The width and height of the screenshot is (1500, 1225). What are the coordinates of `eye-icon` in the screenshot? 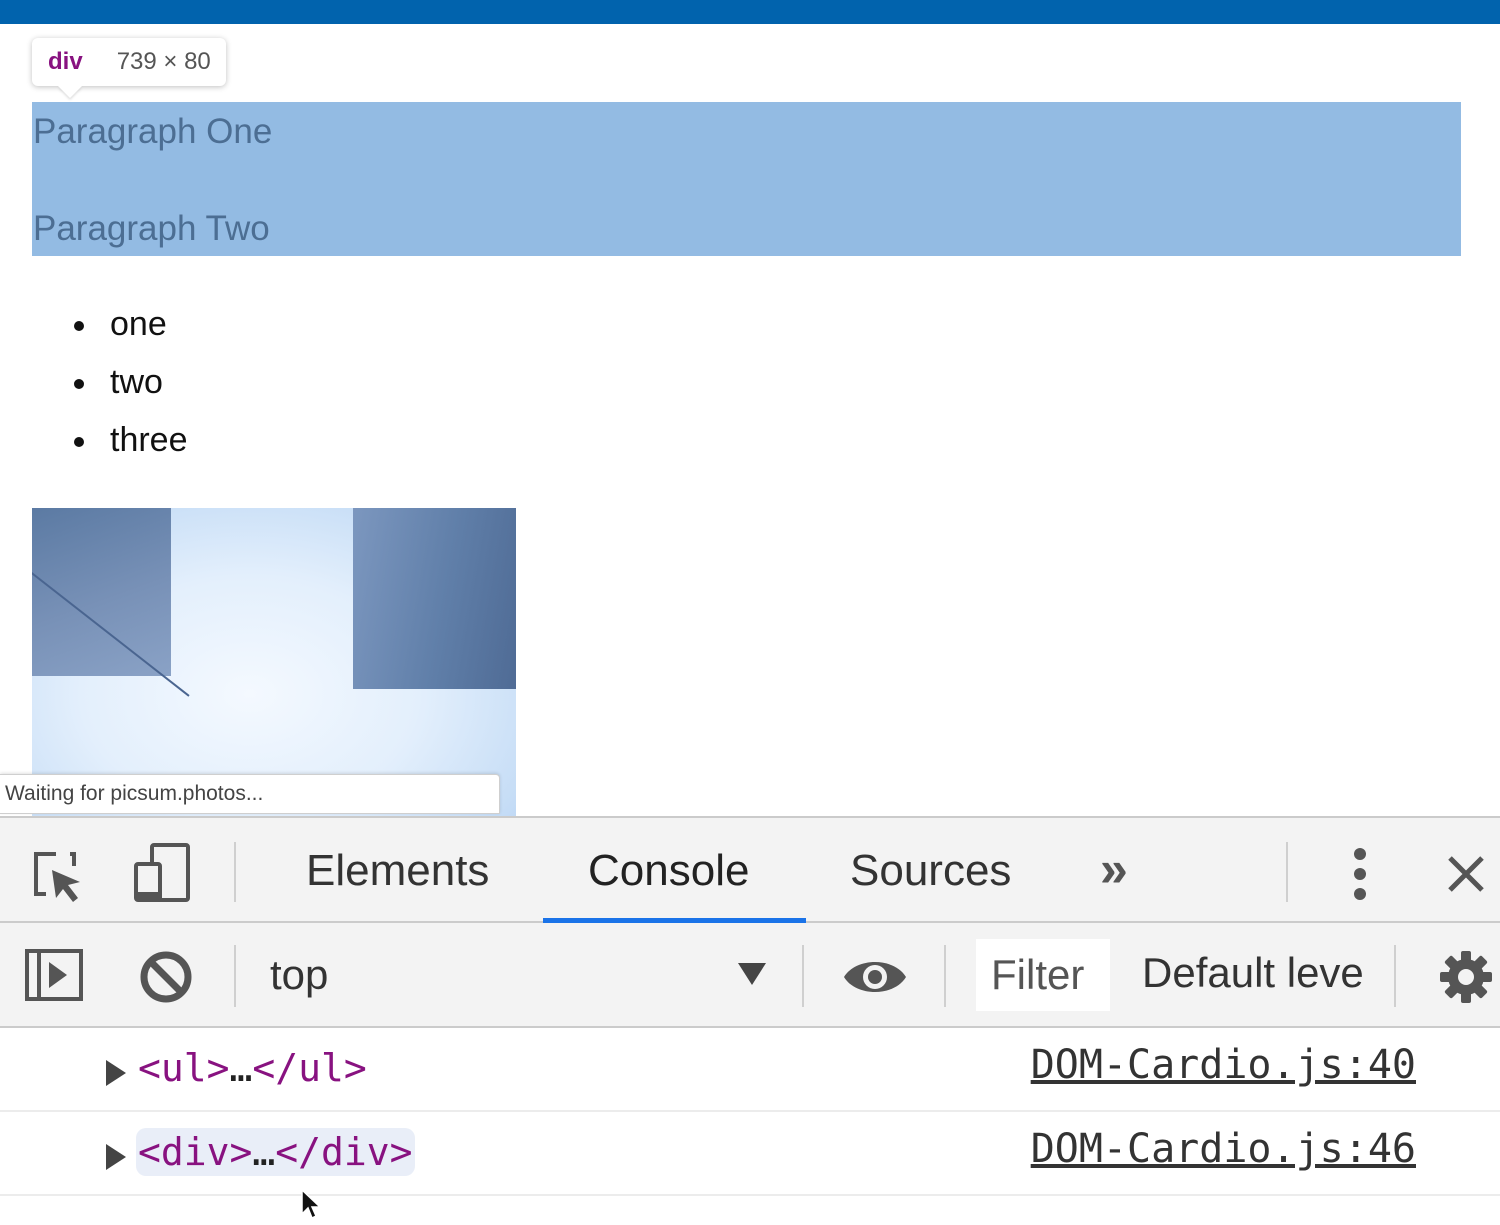 It's located at (875, 977).